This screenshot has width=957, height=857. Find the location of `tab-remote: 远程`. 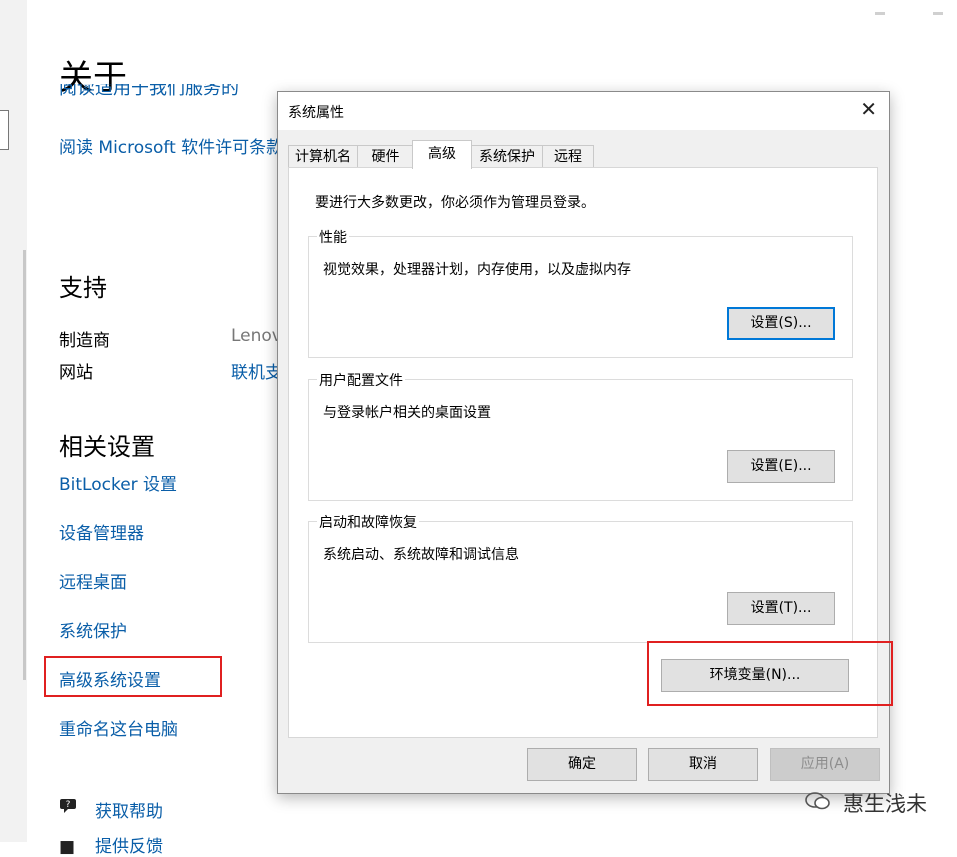

tab-remote: 远程 is located at coordinates (568, 156).